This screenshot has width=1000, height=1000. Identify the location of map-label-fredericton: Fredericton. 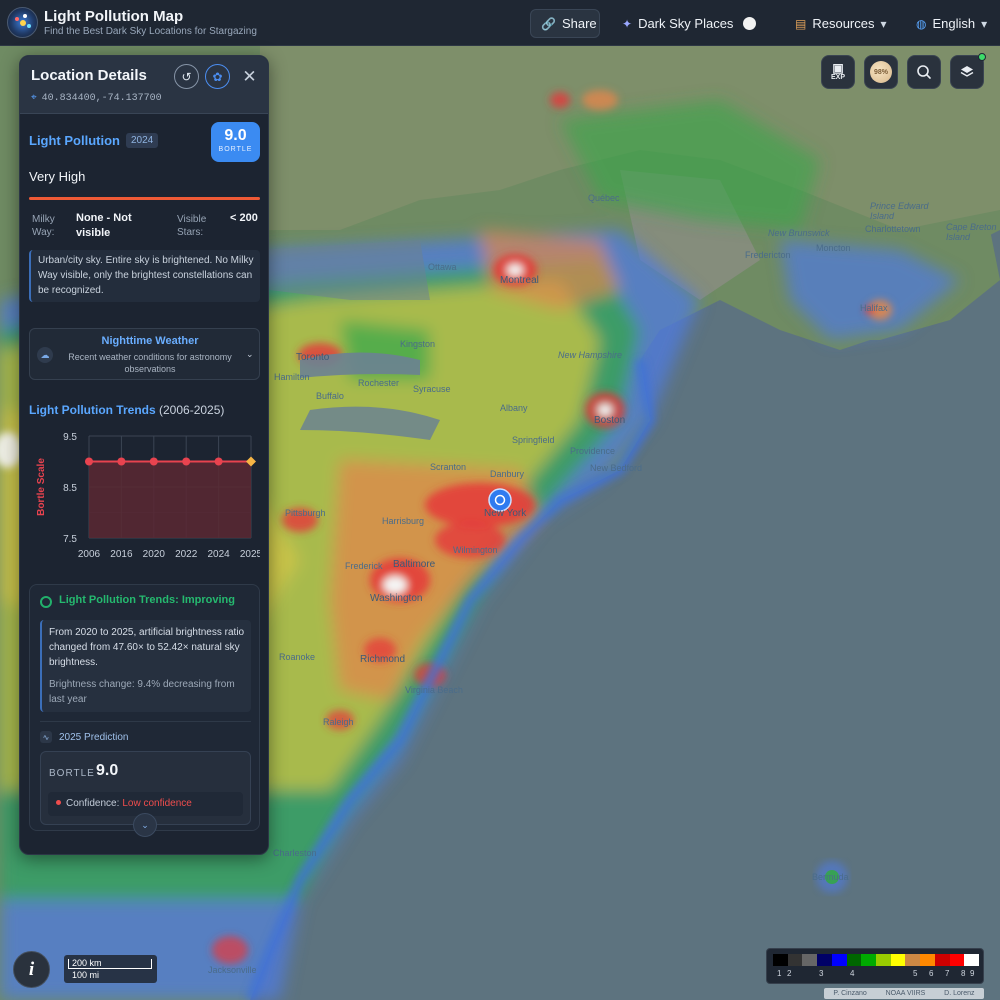
(768, 255).